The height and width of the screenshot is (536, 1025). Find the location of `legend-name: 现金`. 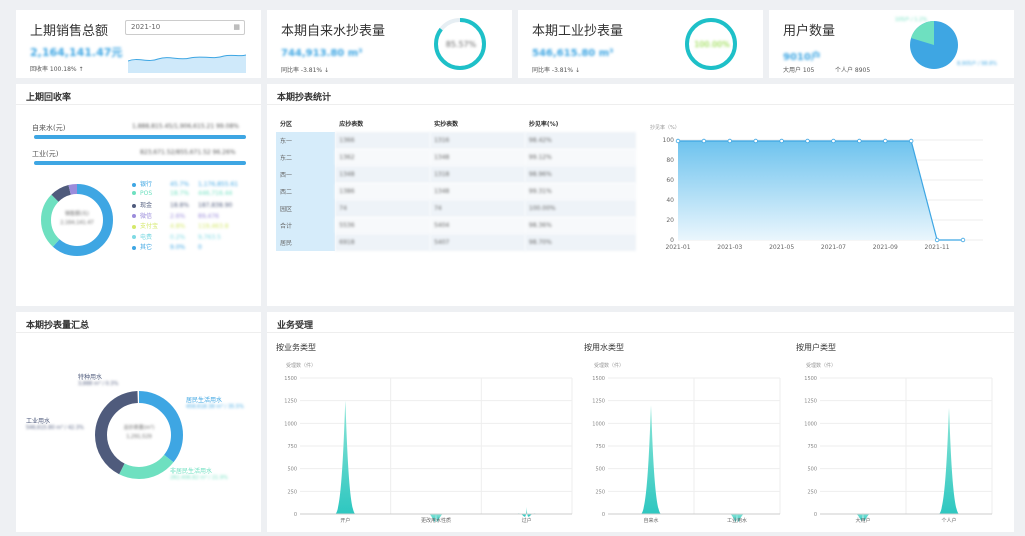

legend-name: 现金 is located at coordinates (146, 205).